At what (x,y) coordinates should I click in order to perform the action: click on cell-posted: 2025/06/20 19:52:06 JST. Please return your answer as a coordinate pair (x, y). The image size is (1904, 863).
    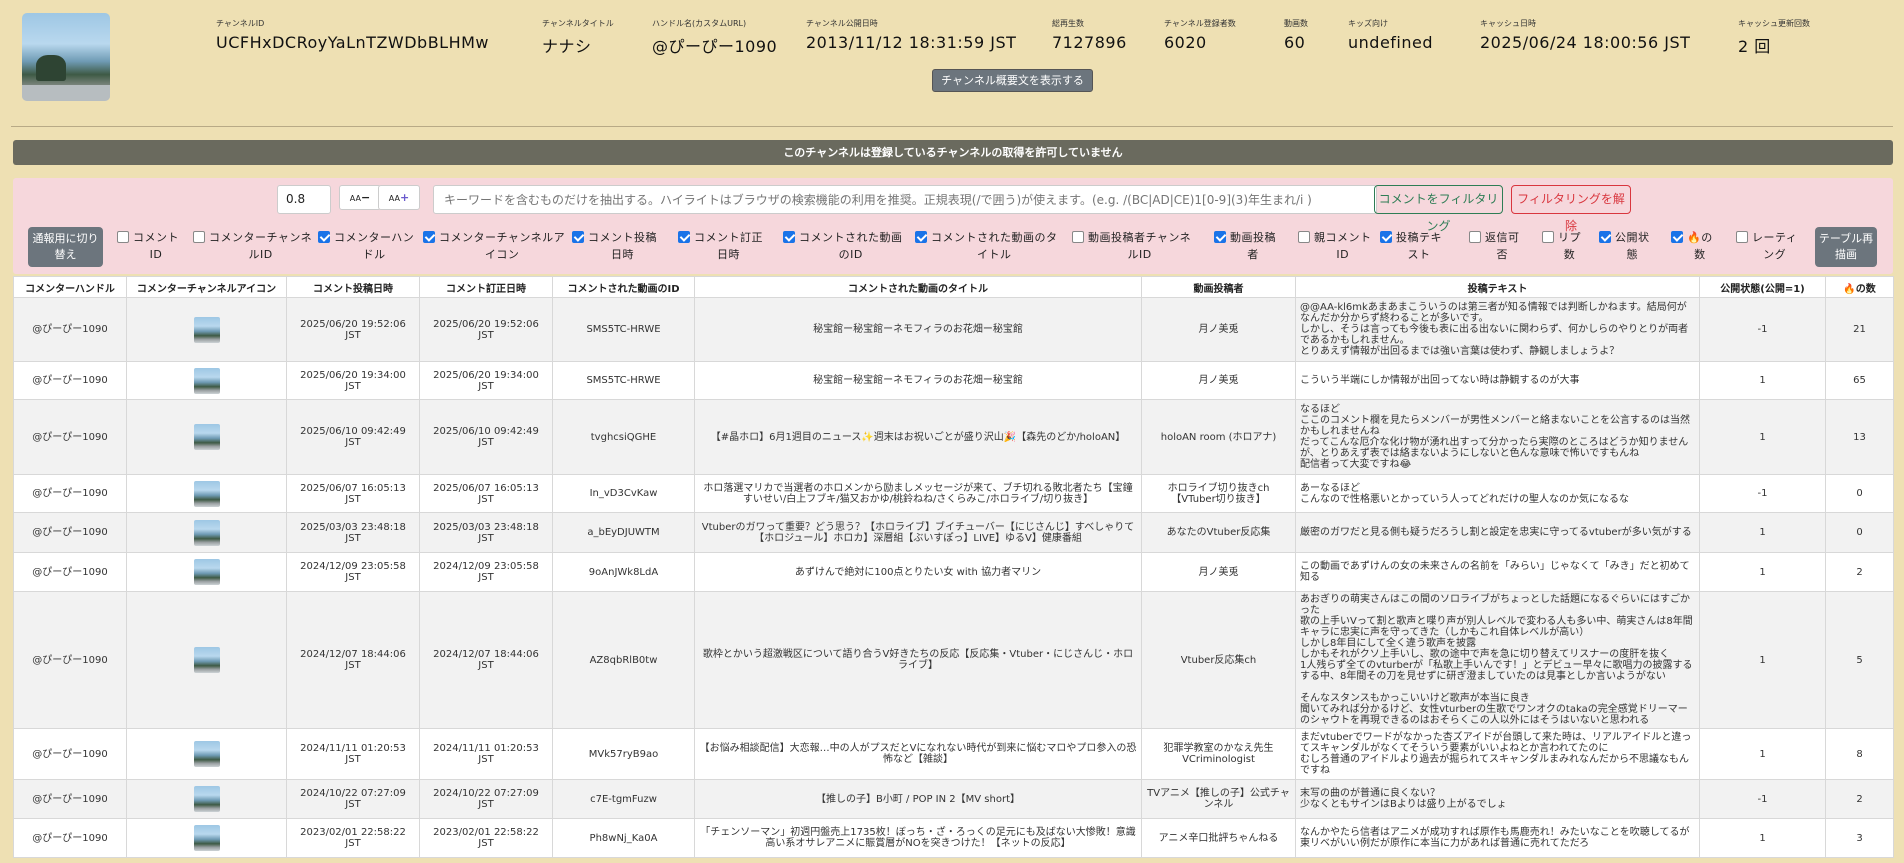
    Looking at the image, I should click on (353, 329).